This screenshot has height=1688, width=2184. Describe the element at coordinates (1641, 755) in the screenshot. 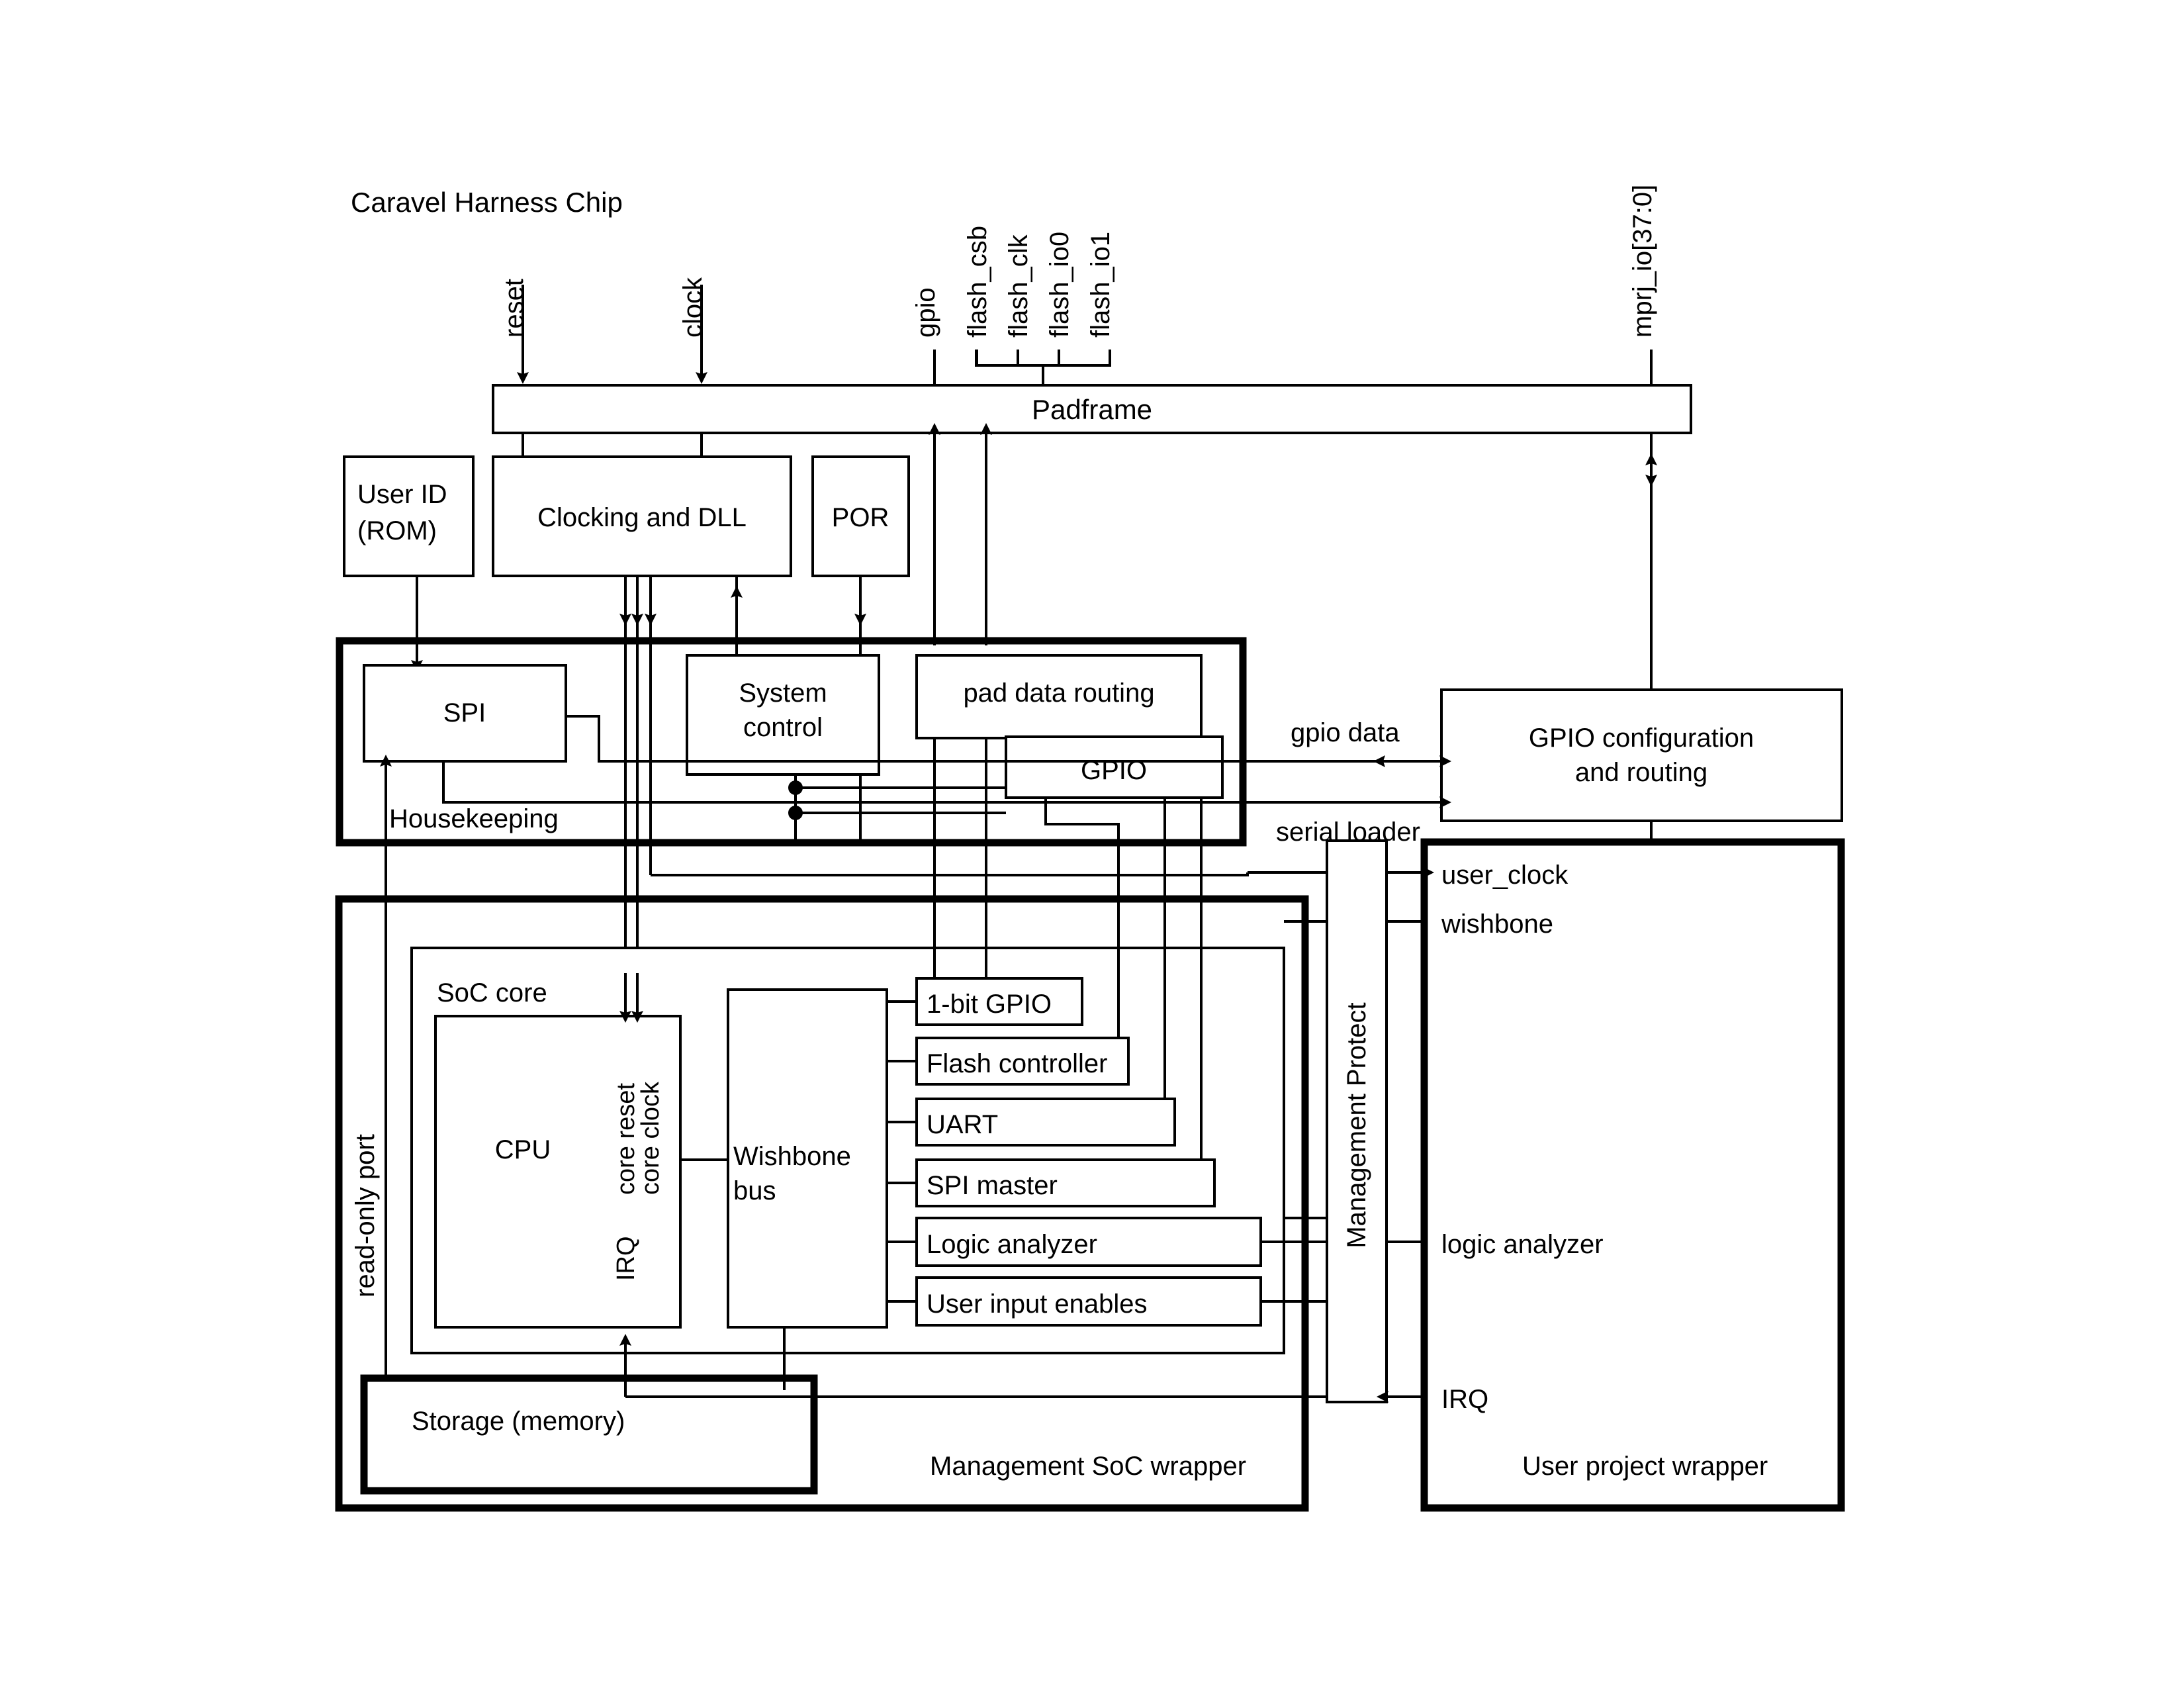

I see `block-gpio-config-routing` at that location.